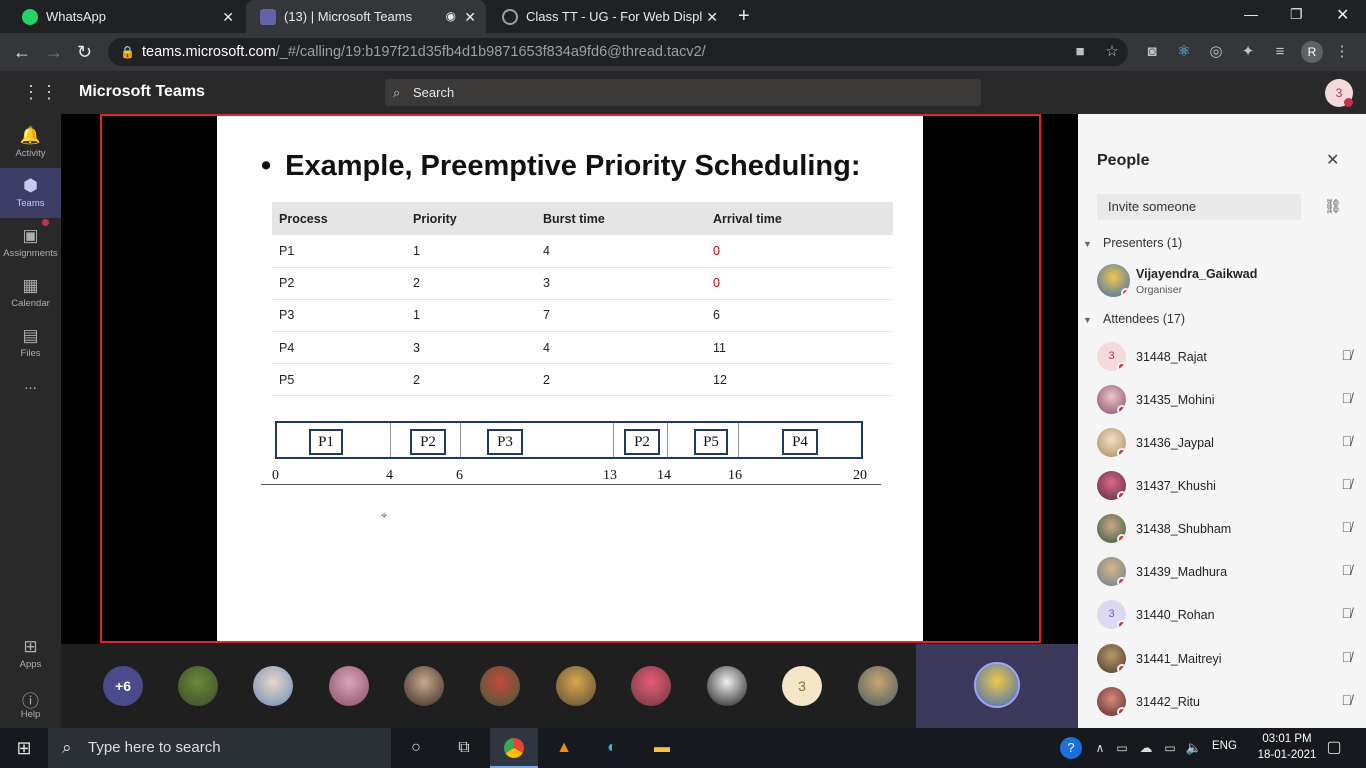  Describe the element at coordinates (612, 748) in the screenshot. I see `edge-icon: ◐` at that location.